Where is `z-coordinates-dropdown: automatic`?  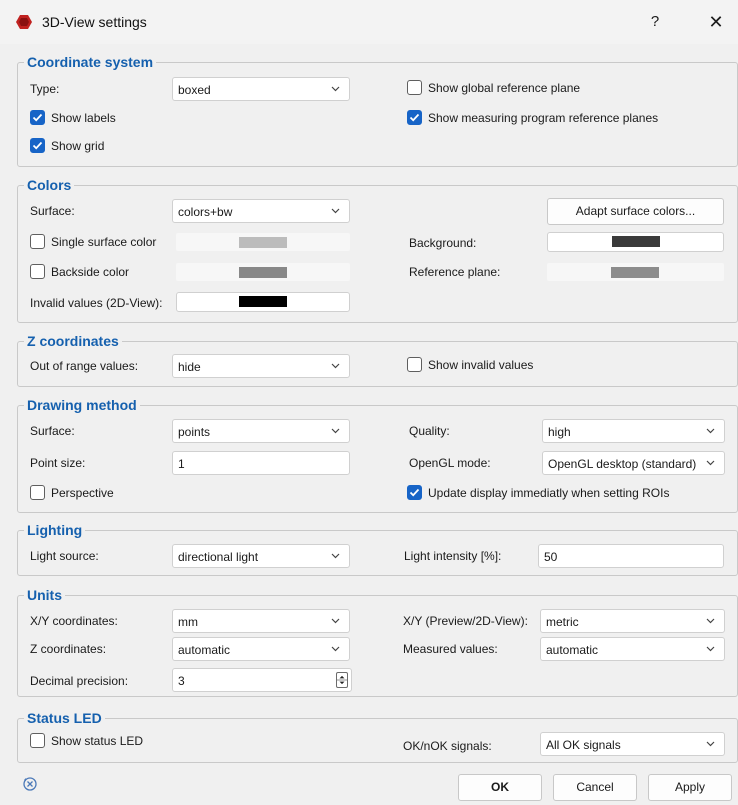
z-coordinates-dropdown: automatic is located at coordinates (261, 649).